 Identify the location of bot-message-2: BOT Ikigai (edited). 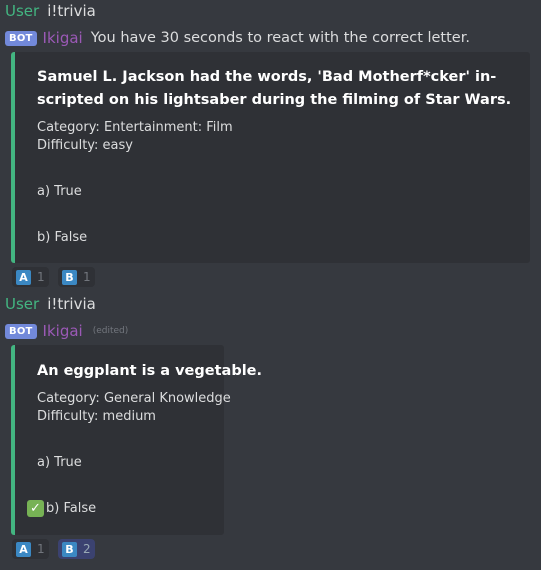
(66, 331).